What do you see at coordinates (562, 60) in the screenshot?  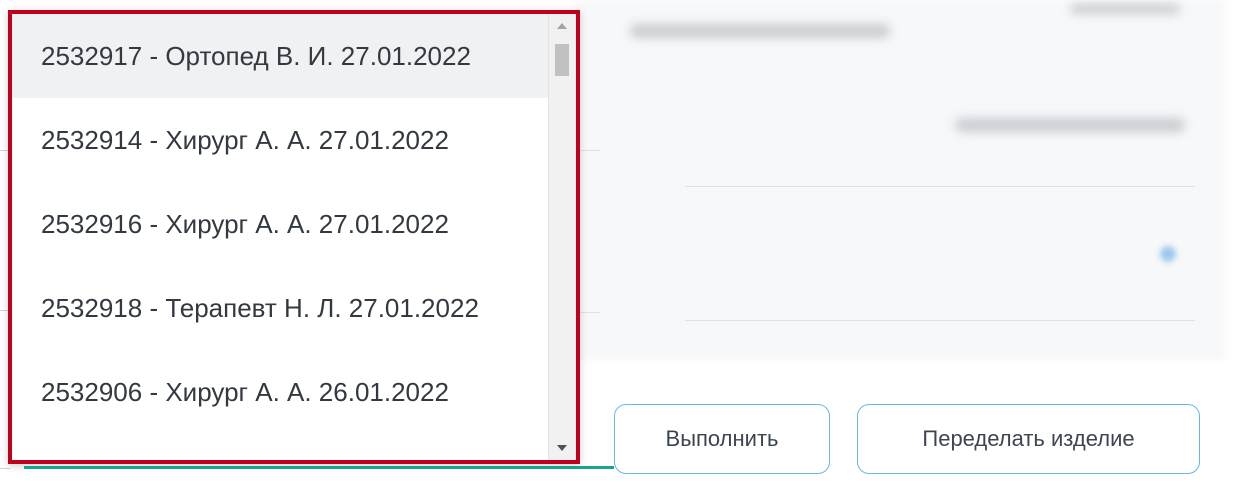 I see `scrollbar-thumb` at bounding box center [562, 60].